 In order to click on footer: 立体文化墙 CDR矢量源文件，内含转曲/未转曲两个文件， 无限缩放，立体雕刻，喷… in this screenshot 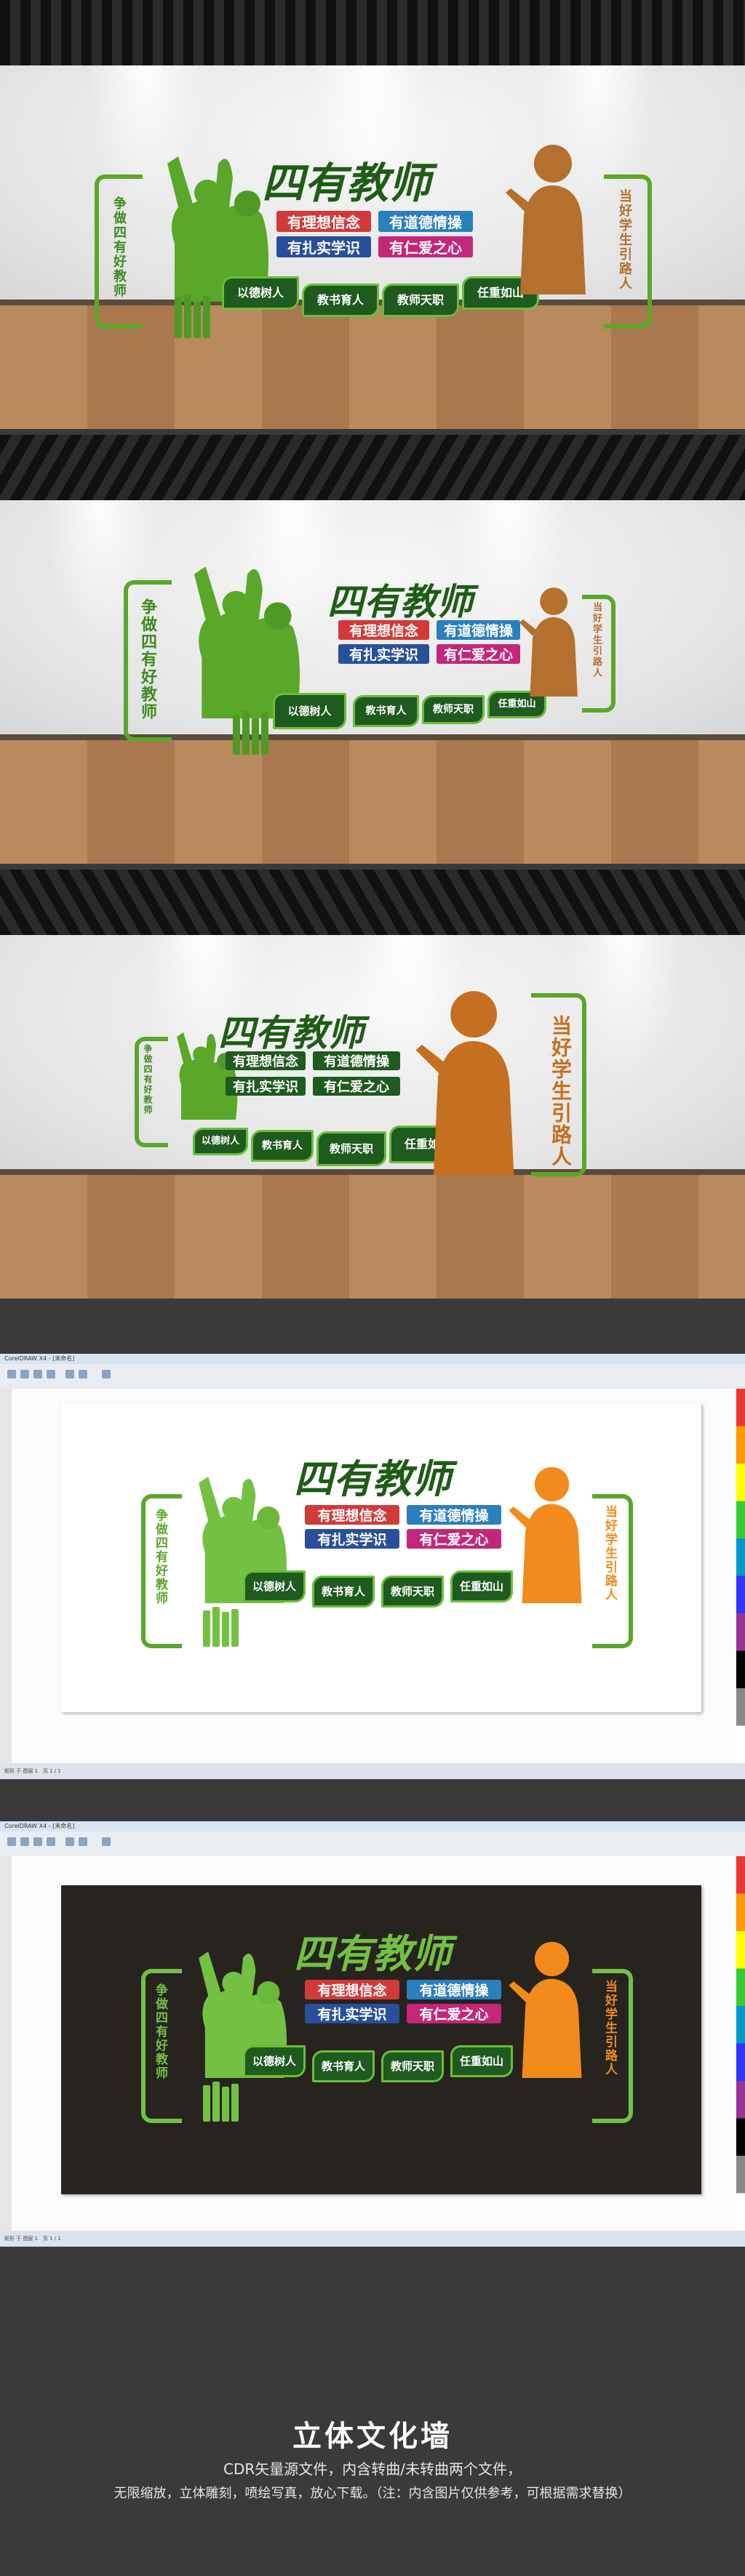, I will do `click(372, 2466)`.